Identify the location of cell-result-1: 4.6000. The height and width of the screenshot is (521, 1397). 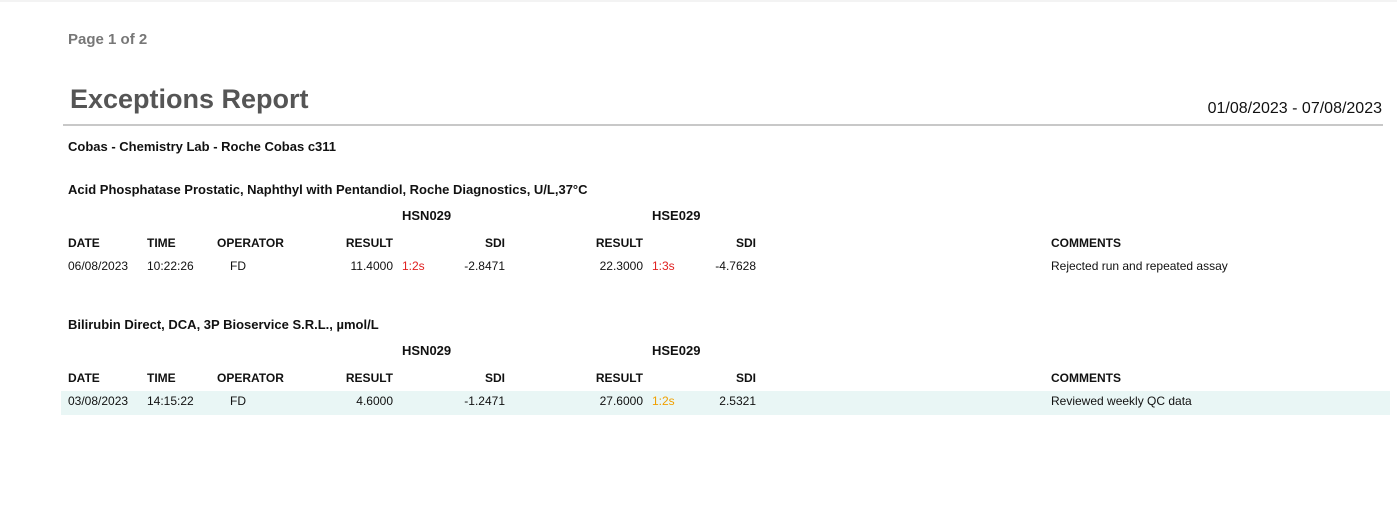
(374, 401).